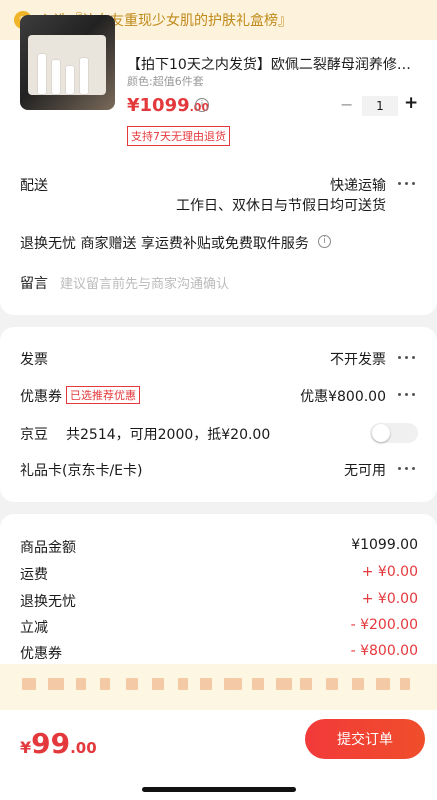 The height and width of the screenshot is (800, 437). Describe the element at coordinates (218, 687) in the screenshot. I see `redacted-notice-bar` at that location.